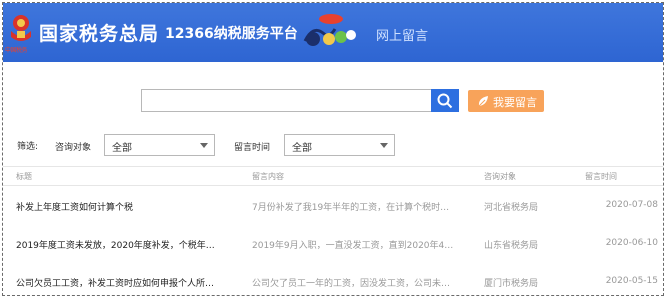 The width and height of the screenshot is (666, 298). I want to click on consult-target-label: 咨询对象, so click(73, 148).